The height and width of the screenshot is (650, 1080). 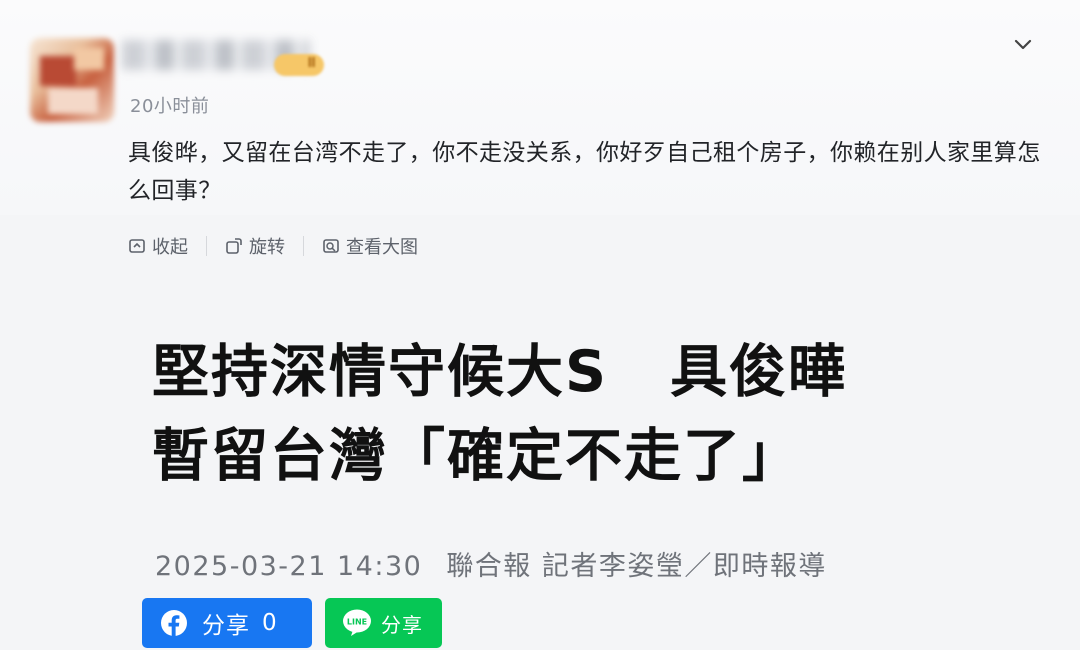 I want to click on image-actions: 收起 旋转 查看大图, so click(x=273, y=246).